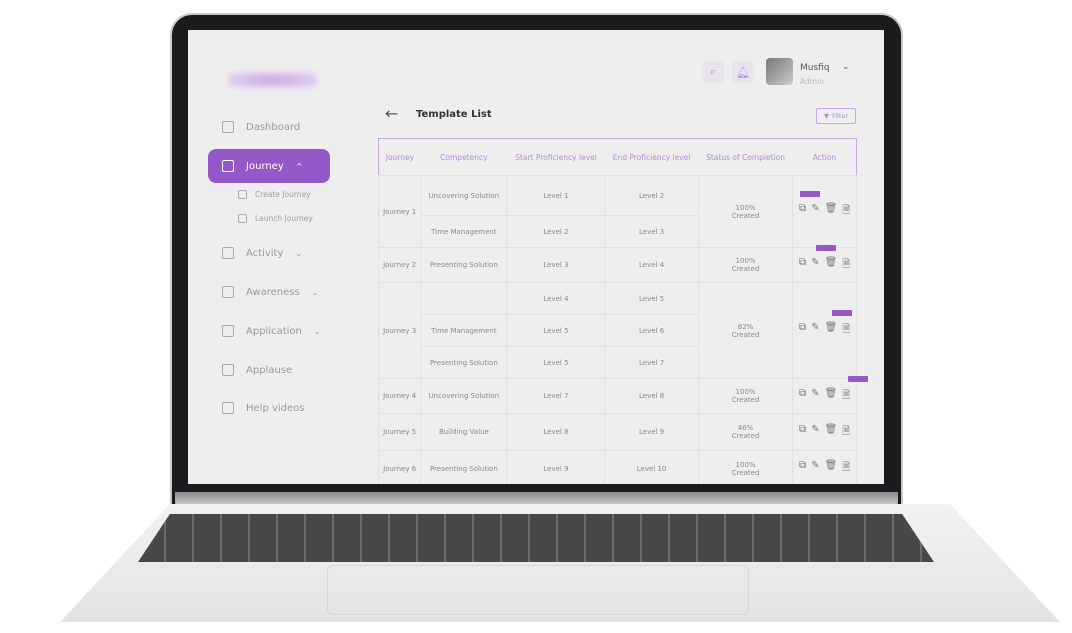 The height and width of the screenshot is (633, 1072). I want to click on journey-cell: Journey 3, so click(399, 330).